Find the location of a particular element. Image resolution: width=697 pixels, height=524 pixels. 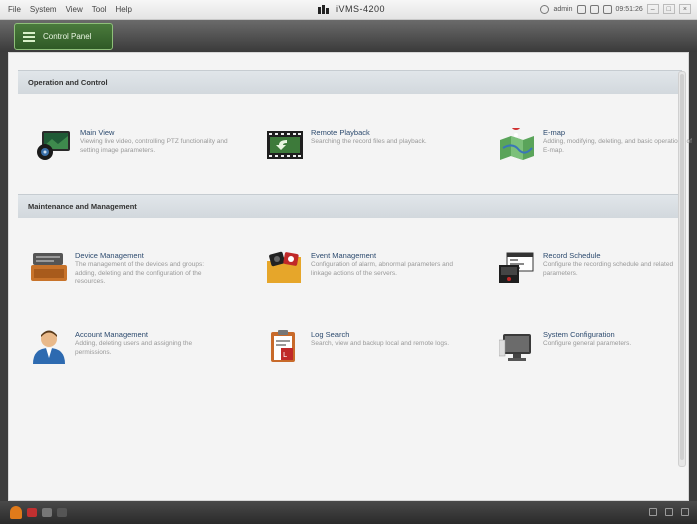

lock-screen-icon is located at coordinates (653, 512).